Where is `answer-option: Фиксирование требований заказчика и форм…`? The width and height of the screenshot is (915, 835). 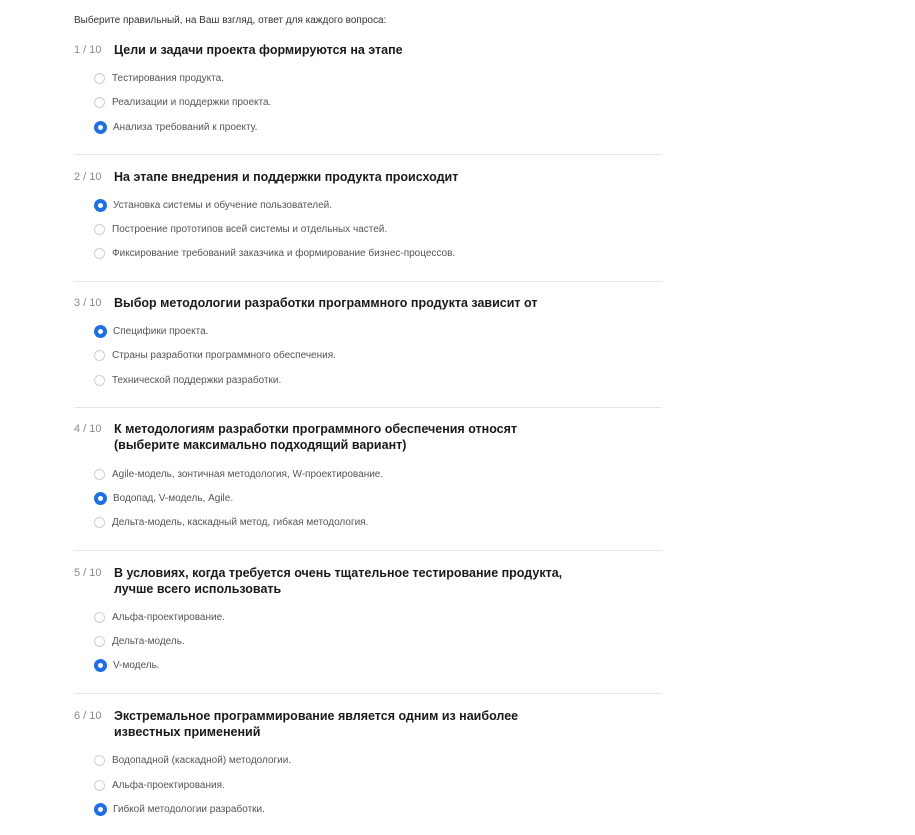
answer-option: Фиксирование требований заказчика и форм… is located at coordinates (274, 253).